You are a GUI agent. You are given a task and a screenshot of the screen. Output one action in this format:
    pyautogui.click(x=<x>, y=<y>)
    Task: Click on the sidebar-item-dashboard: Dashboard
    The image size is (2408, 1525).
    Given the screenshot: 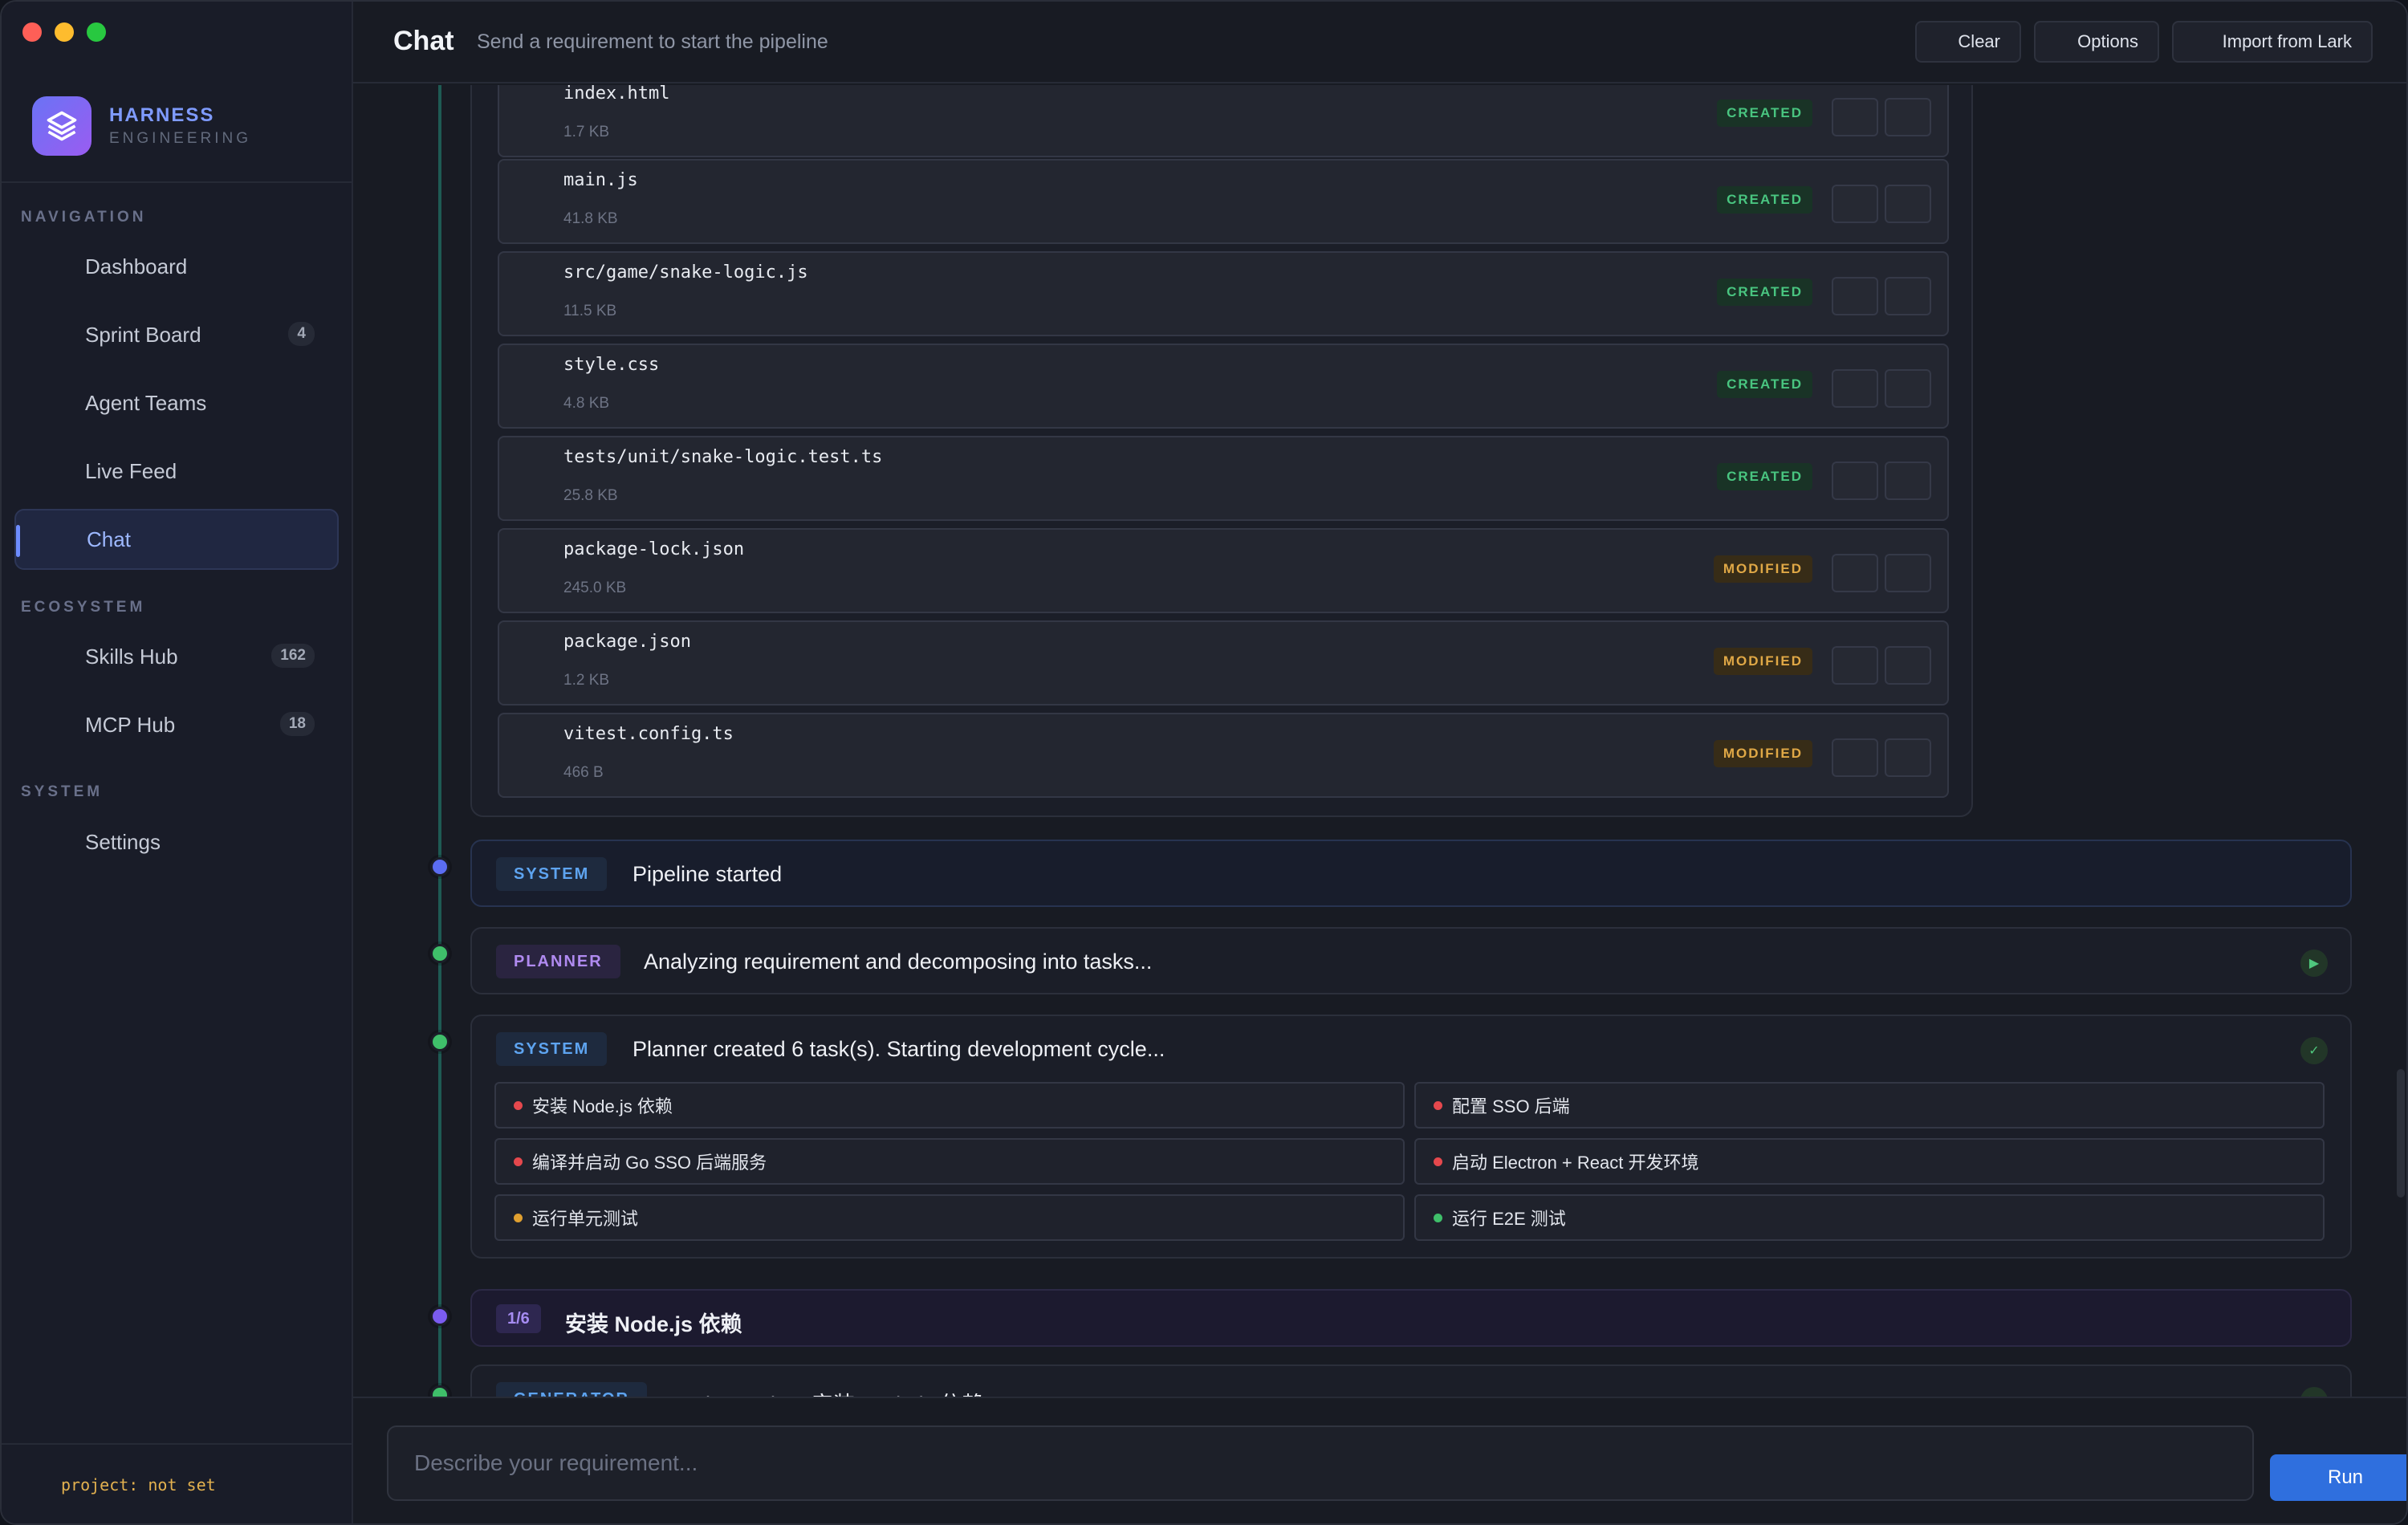 What is the action you would take?
    pyautogui.click(x=176, y=266)
    